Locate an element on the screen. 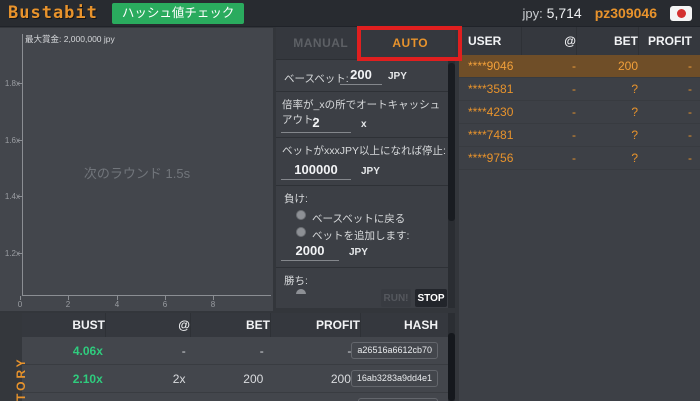 The width and height of the screenshot is (700, 401). x-axis is located at coordinates (146, 295).